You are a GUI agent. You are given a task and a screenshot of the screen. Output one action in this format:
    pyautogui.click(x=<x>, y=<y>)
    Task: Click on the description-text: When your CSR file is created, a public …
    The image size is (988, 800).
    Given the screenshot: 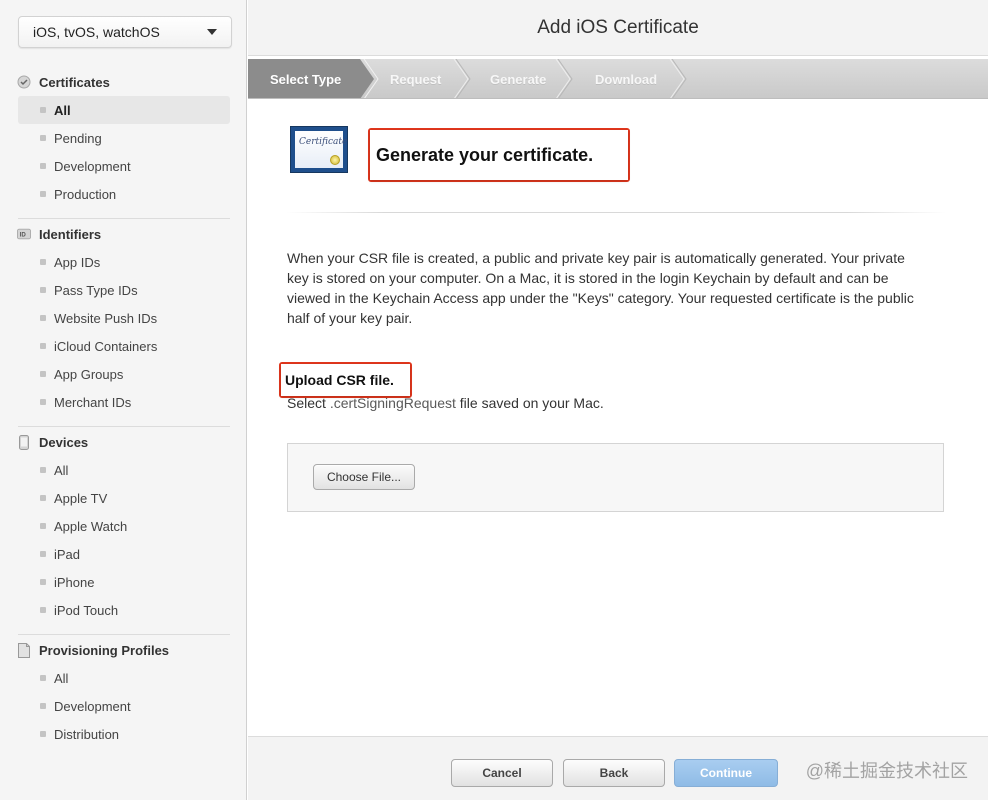 What is the action you would take?
    pyautogui.click(x=600, y=288)
    